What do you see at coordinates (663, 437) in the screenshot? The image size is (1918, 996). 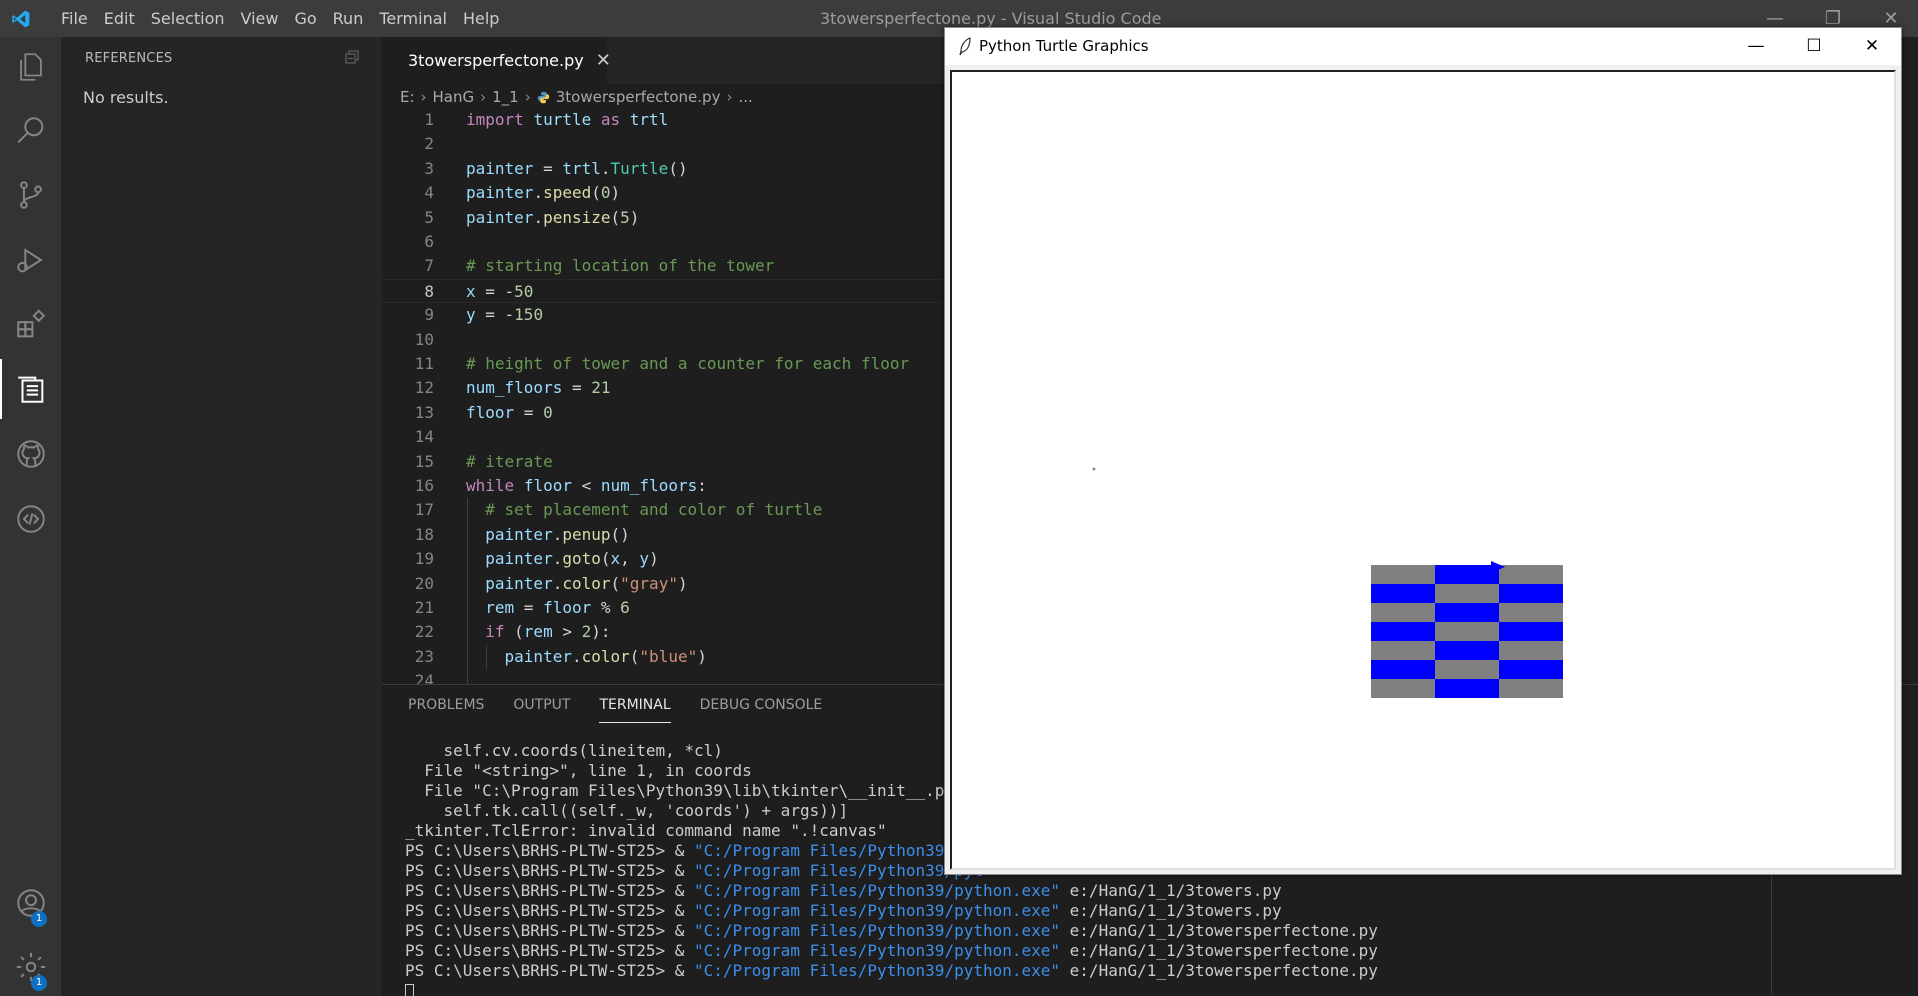 I see `code-line: 14` at bounding box center [663, 437].